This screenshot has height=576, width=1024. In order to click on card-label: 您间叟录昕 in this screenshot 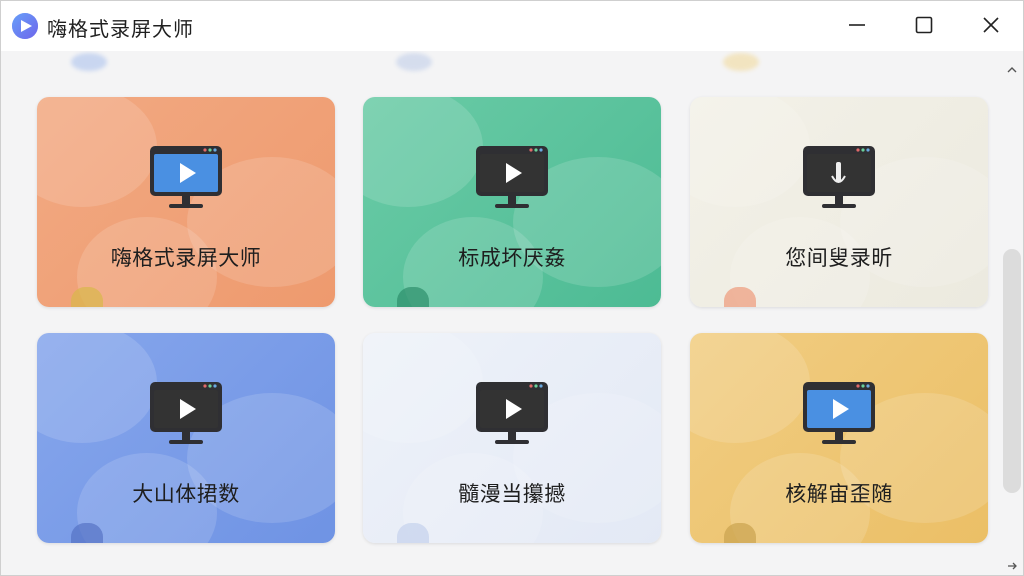, I will do `click(839, 258)`.